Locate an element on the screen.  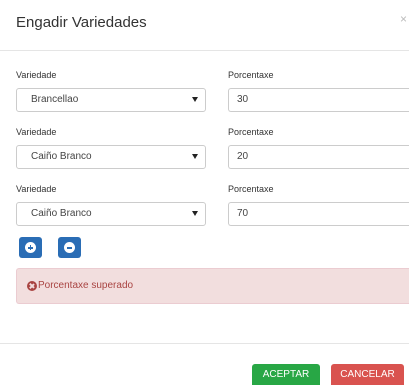
error-alert: Porcentaxe superado is located at coordinates (212, 286).